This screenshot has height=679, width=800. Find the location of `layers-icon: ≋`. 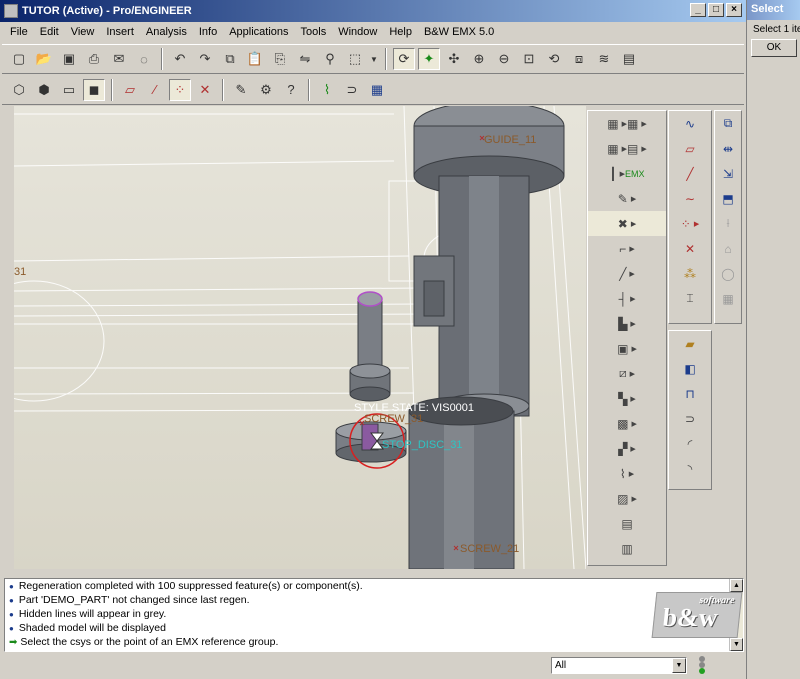

layers-icon: ≋ is located at coordinates (604, 59).